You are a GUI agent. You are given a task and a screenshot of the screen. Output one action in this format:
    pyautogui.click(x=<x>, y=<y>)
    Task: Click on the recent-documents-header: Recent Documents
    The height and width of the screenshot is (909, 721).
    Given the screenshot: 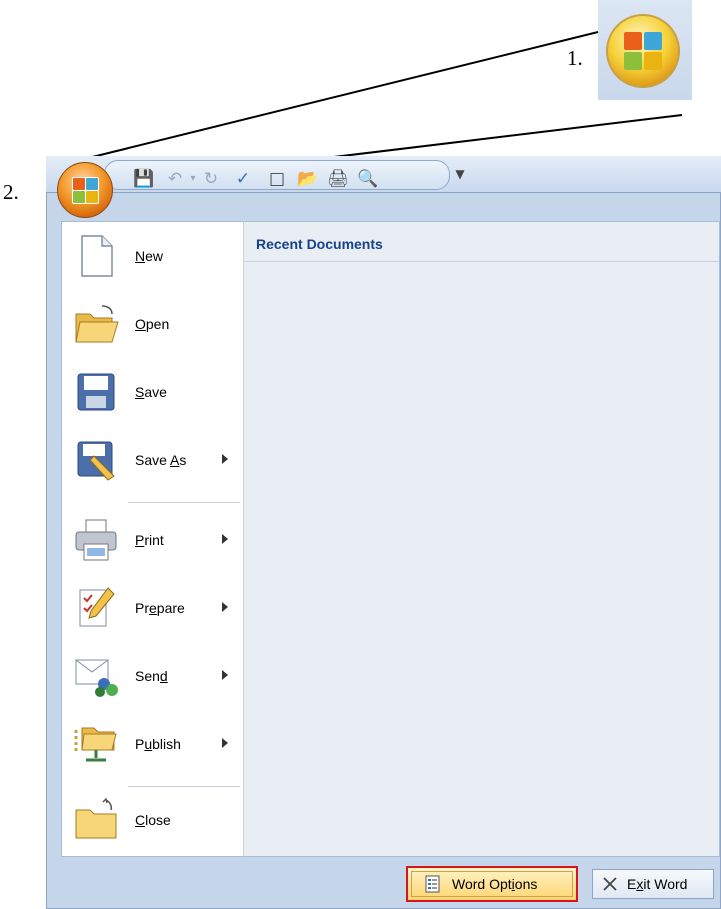 What is the action you would take?
    pyautogui.click(x=319, y=244)
    